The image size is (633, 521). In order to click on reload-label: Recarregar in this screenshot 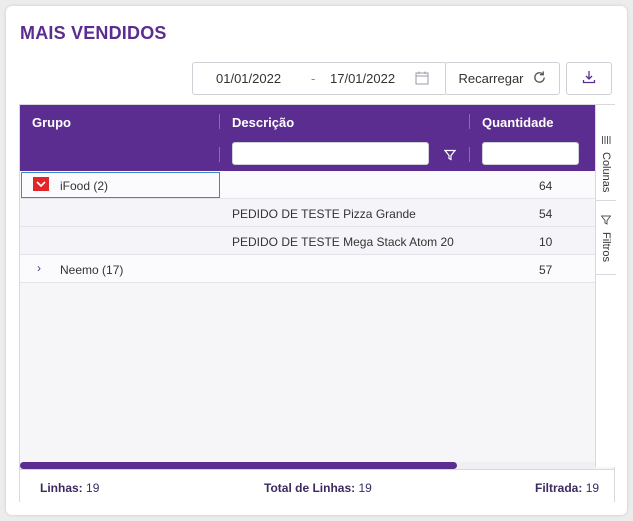, I will do `click(491, 78)`.